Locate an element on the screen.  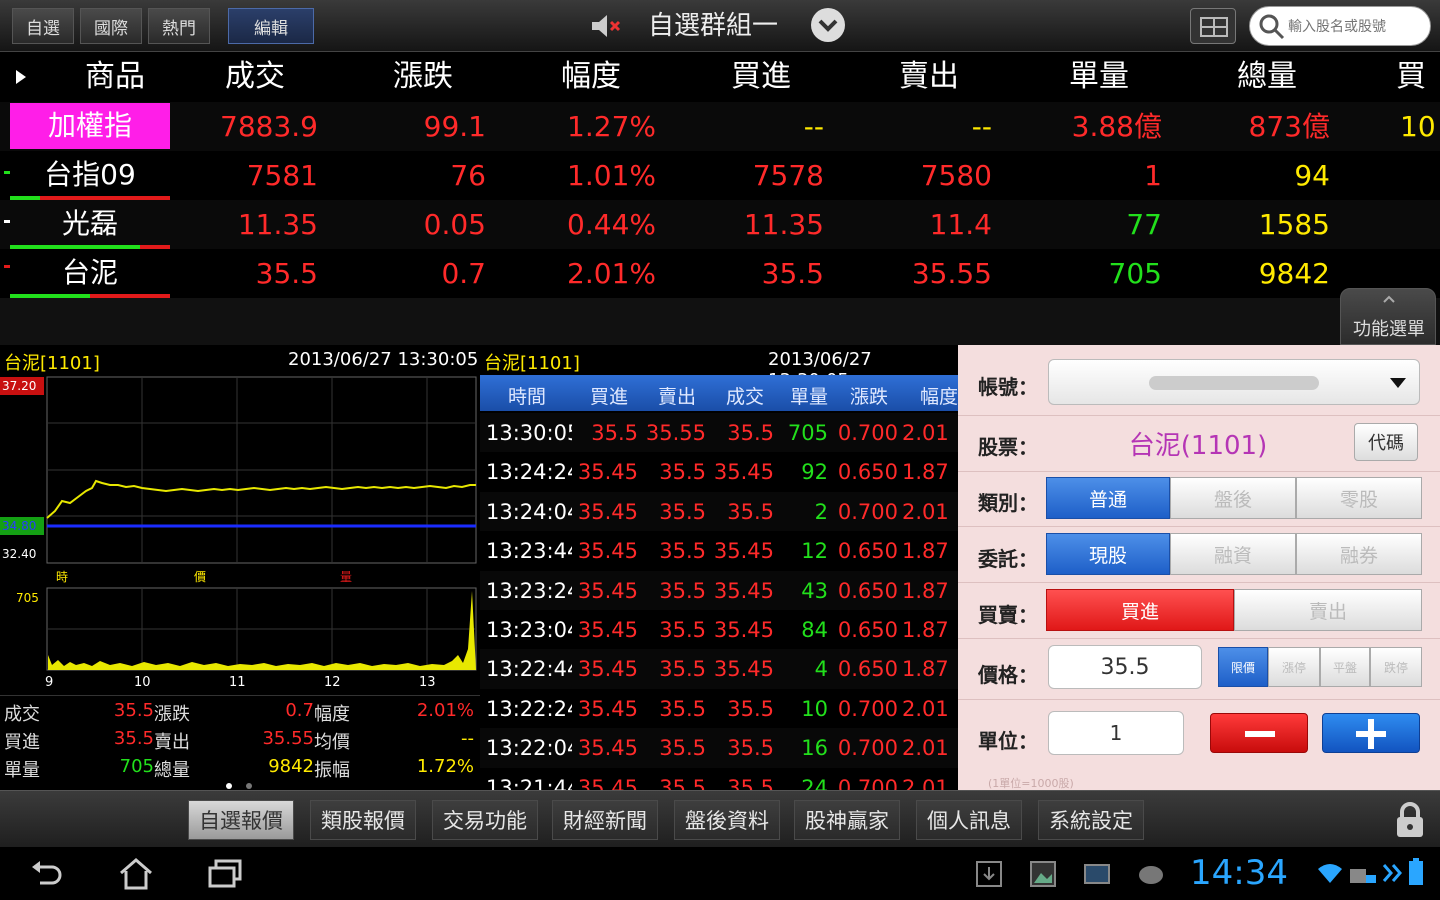
sell-button: 賣出 is located at coordinates (1328, 610).